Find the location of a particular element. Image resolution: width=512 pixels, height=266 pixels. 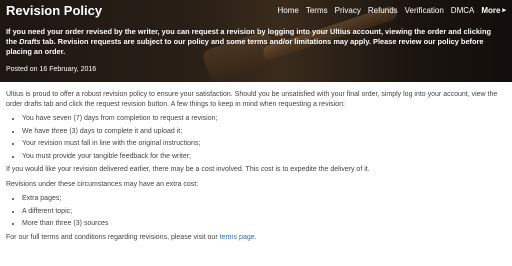

nav-more-label: More is located at coordinates (491, 10).